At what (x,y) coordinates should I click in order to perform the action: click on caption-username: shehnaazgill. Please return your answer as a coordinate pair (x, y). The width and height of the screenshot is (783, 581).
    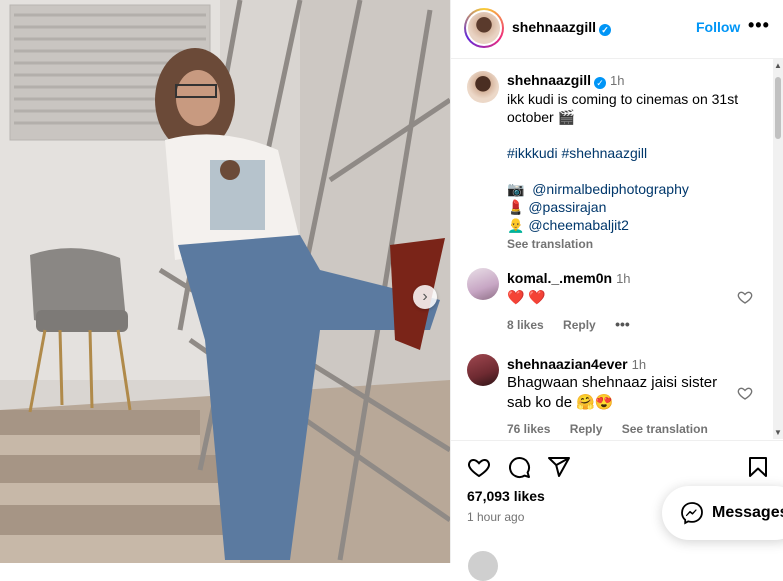
    Looking at the image, I should click on (549, 80).